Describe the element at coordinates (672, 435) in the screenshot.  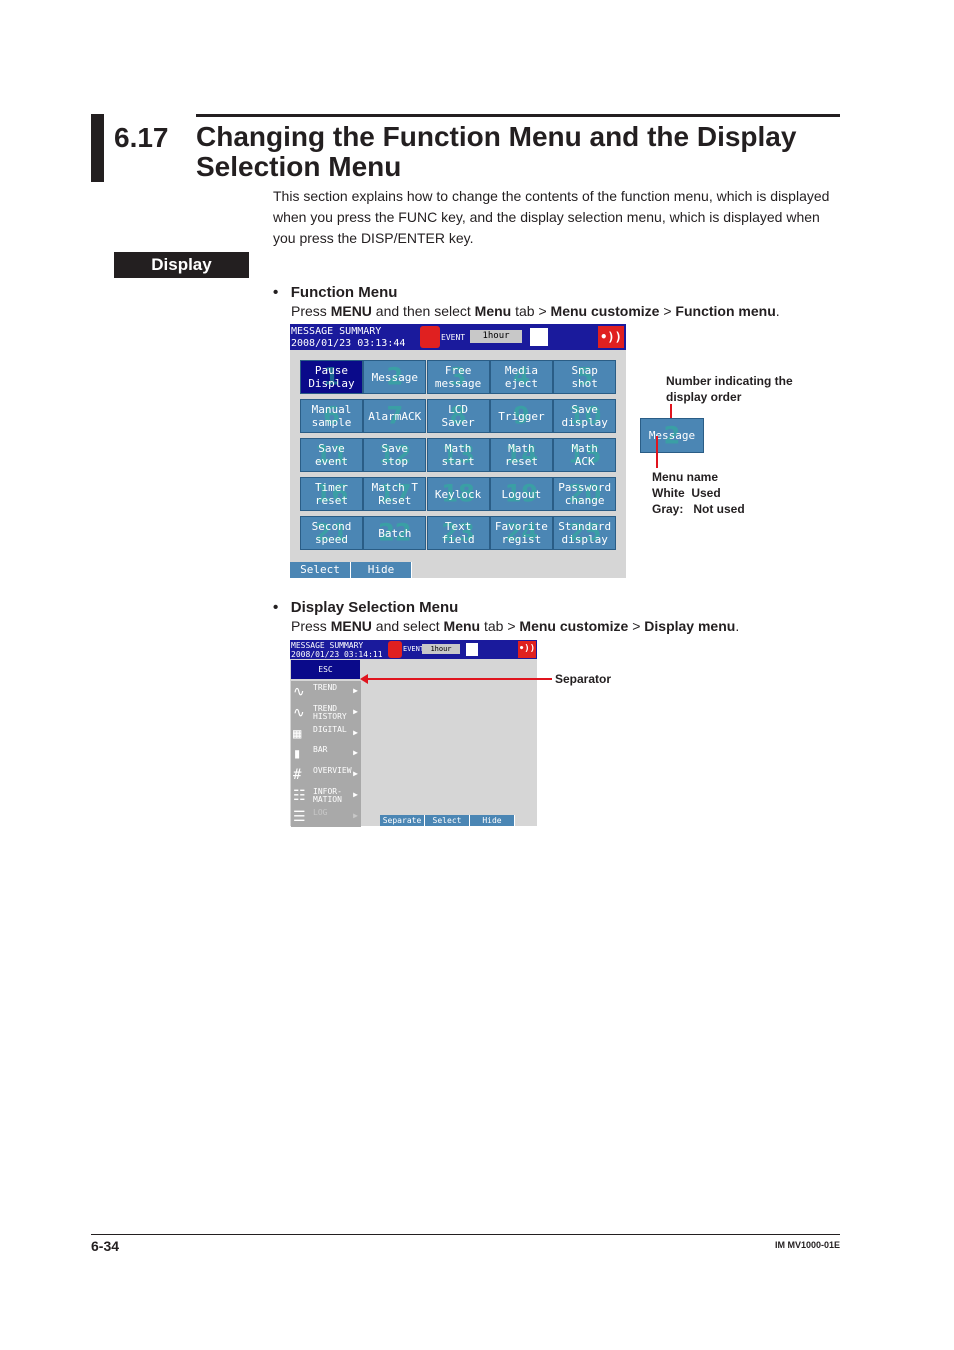
I see `sample-menu-button: 2 Message` at that location.